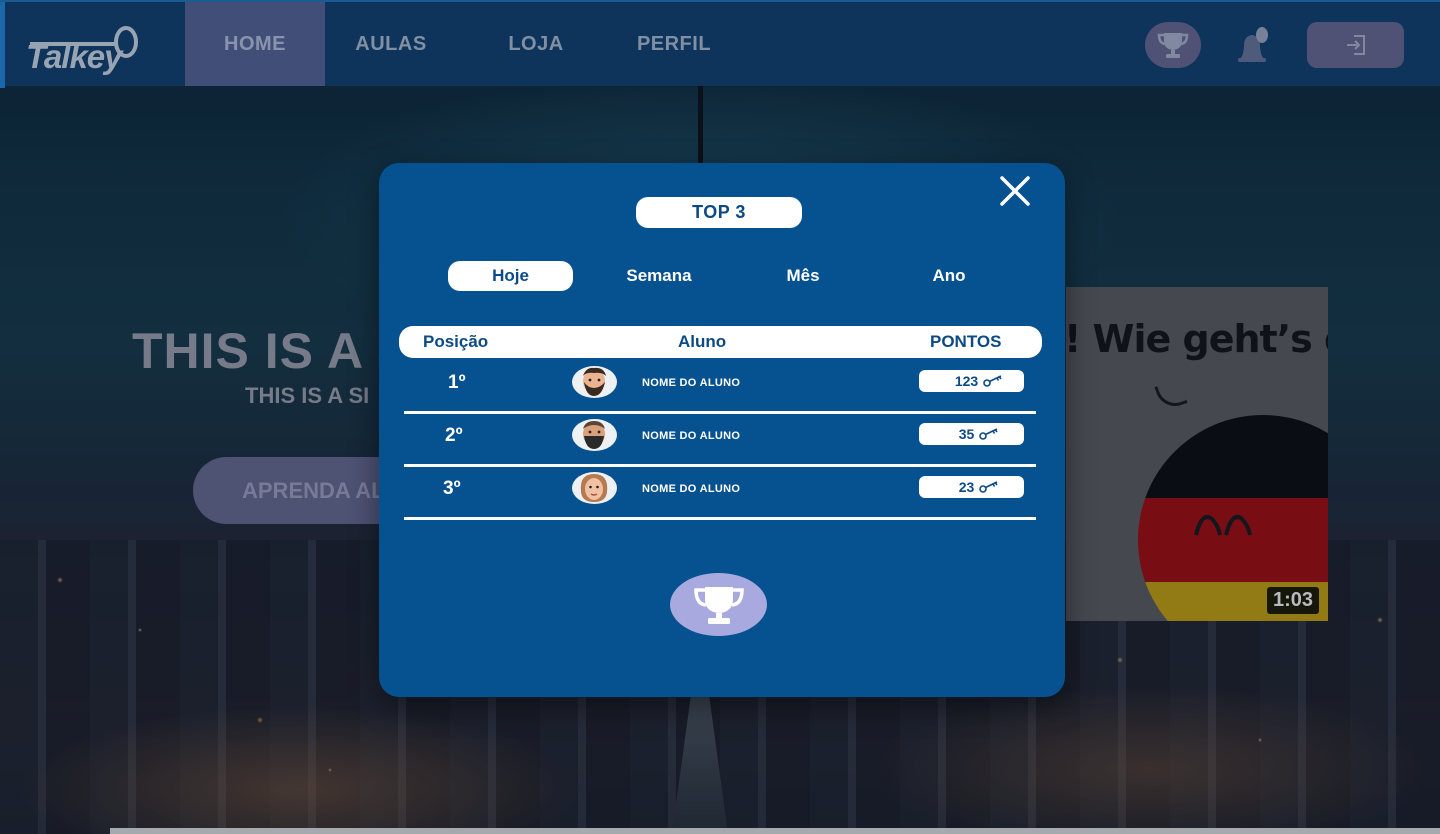 This screenshot has width=1440, height=834. I want to click on row-position: 1º, so click(457, 382).